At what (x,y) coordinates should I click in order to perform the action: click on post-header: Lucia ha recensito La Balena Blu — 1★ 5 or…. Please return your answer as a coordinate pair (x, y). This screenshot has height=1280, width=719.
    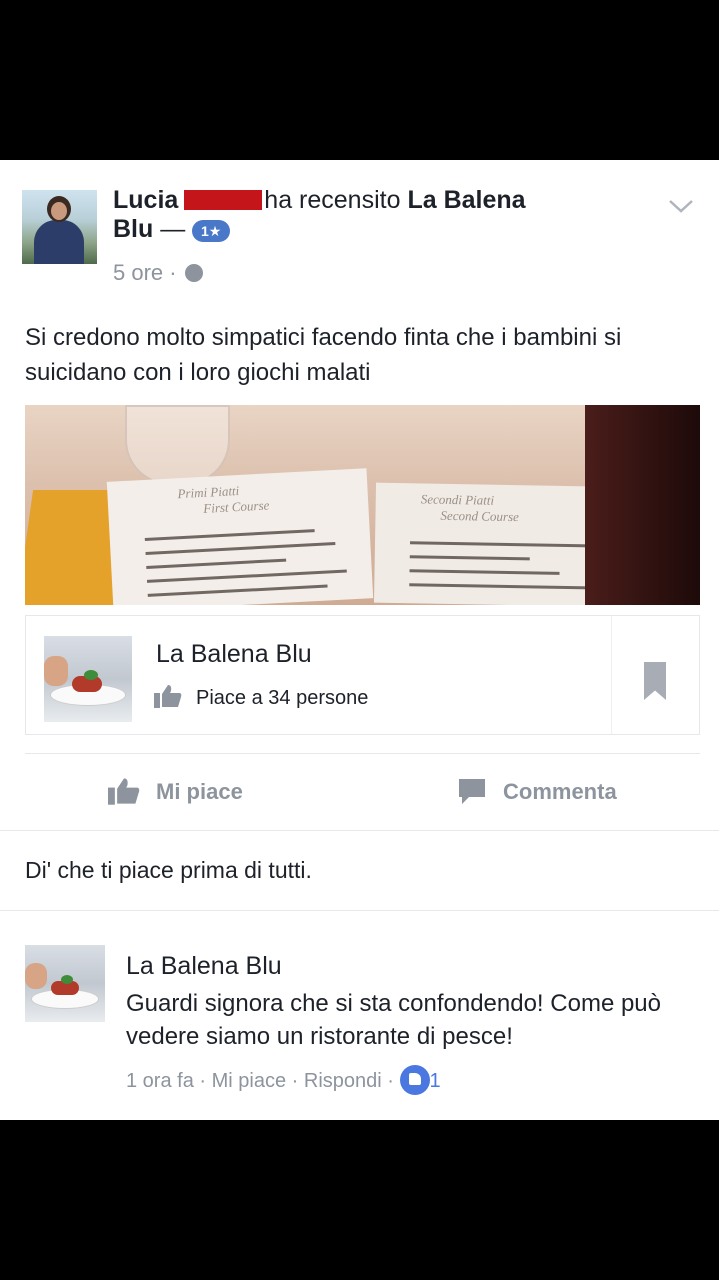
    Looking at the image, I should click on (362, 236).